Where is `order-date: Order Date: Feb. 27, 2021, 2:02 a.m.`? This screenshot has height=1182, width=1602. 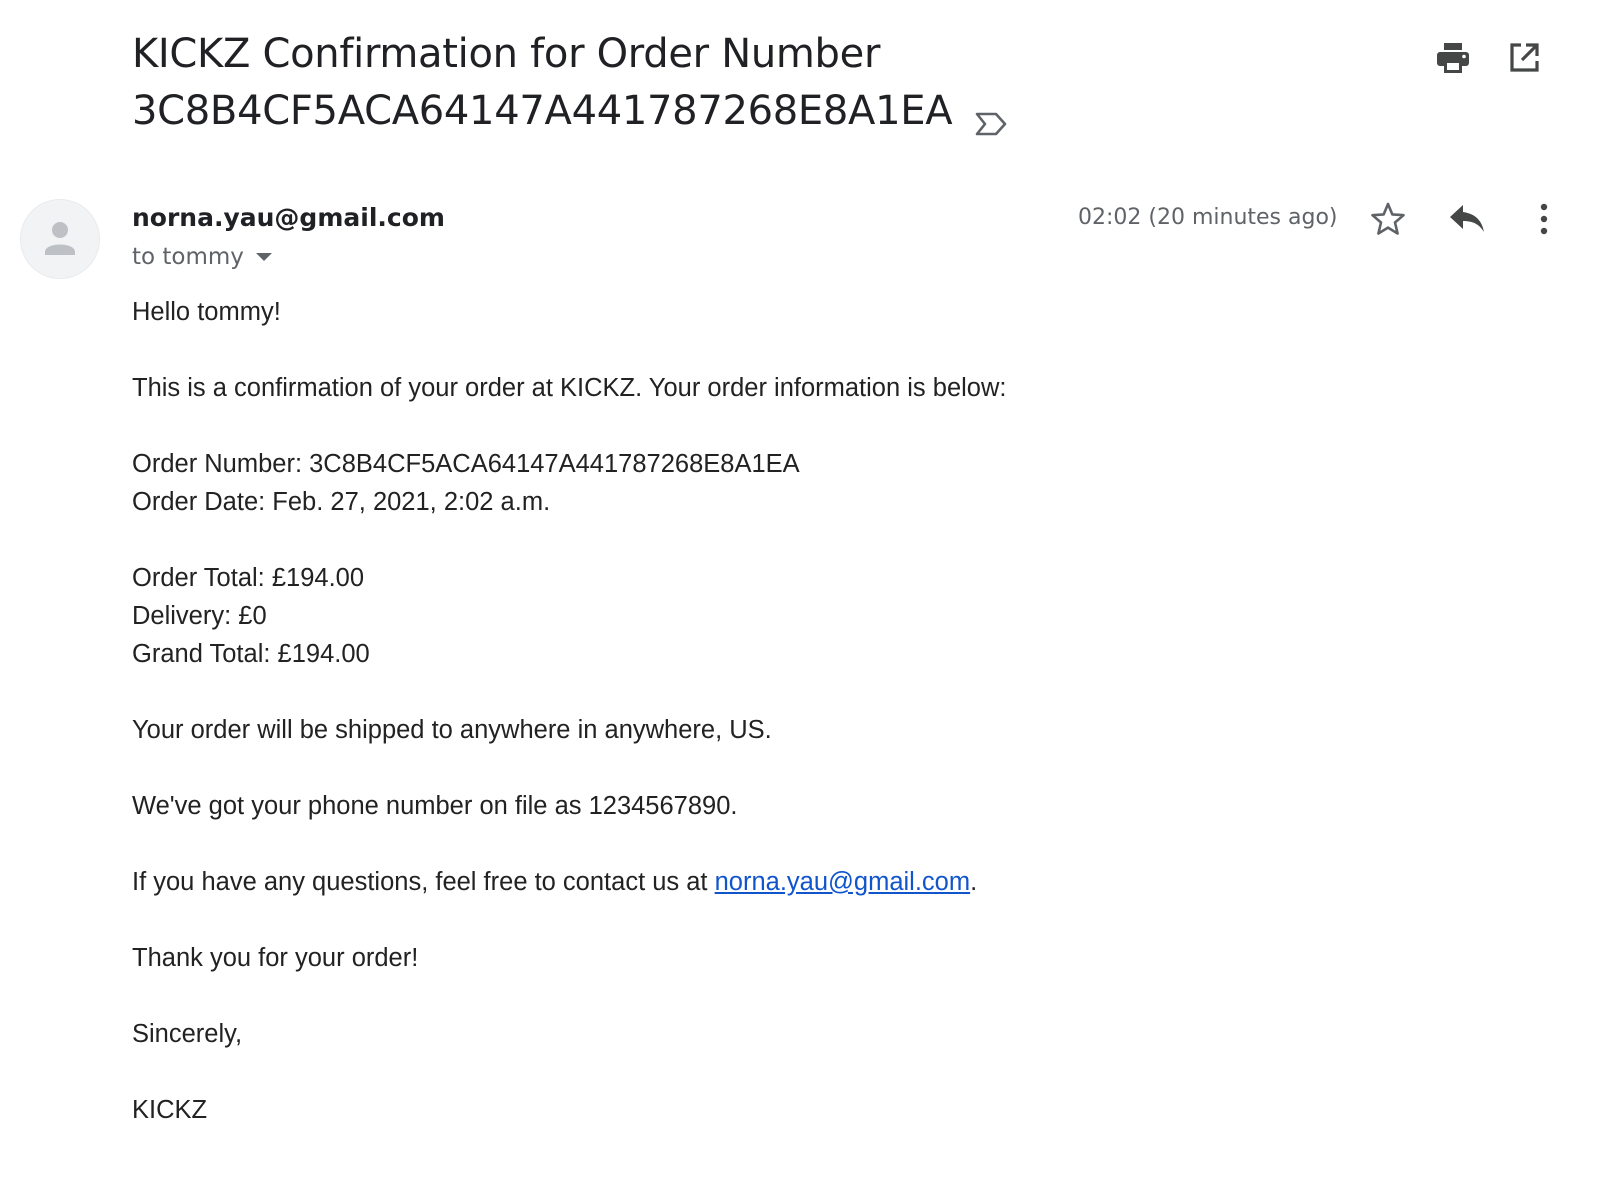 order-date: Order Date: Feb. 27, 2021, 2:02 a.m. is located at coordinates (341, 502).